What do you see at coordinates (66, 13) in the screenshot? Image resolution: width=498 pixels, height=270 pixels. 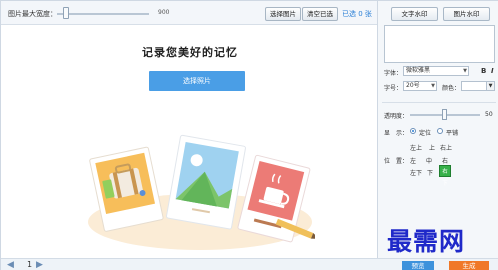 I see `max-width-slider-thumb` at bounding box center [66, 13].